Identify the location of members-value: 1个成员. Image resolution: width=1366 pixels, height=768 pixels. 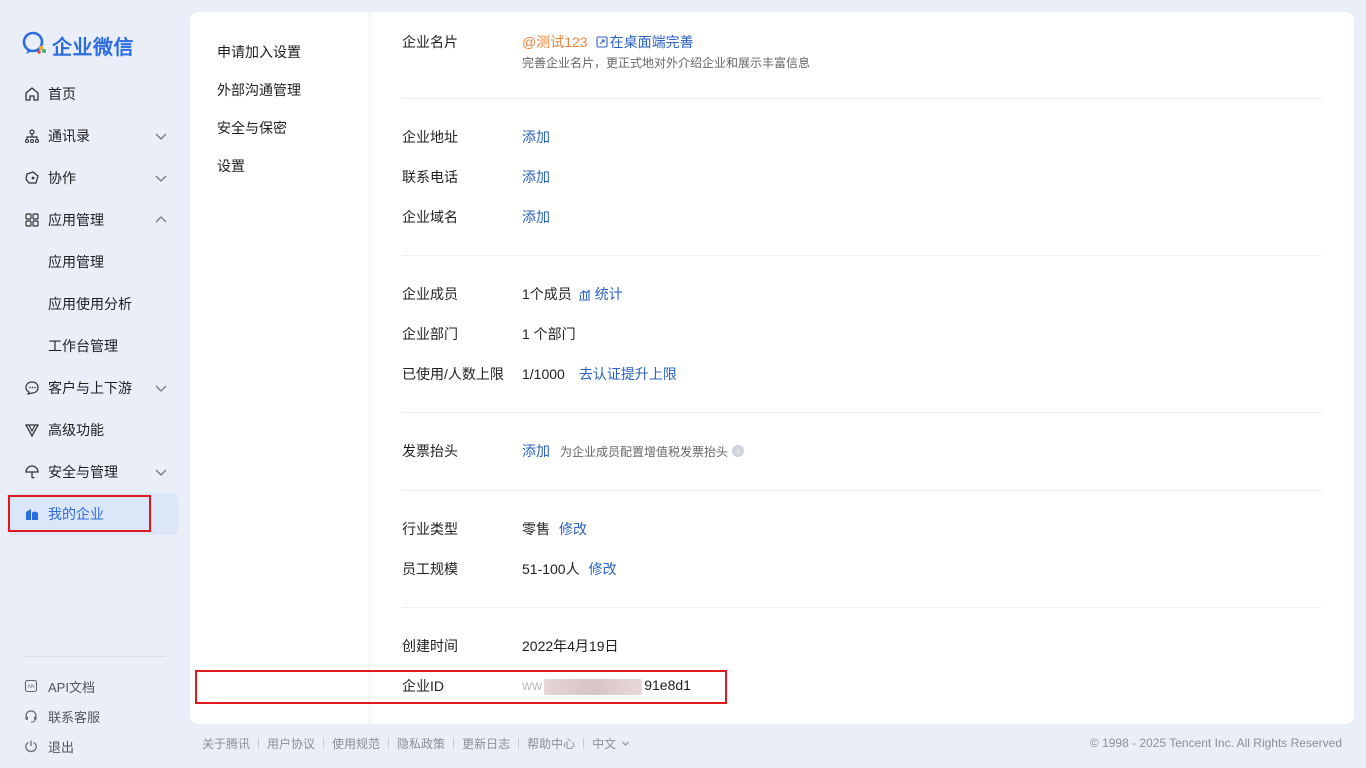
(547, 294).